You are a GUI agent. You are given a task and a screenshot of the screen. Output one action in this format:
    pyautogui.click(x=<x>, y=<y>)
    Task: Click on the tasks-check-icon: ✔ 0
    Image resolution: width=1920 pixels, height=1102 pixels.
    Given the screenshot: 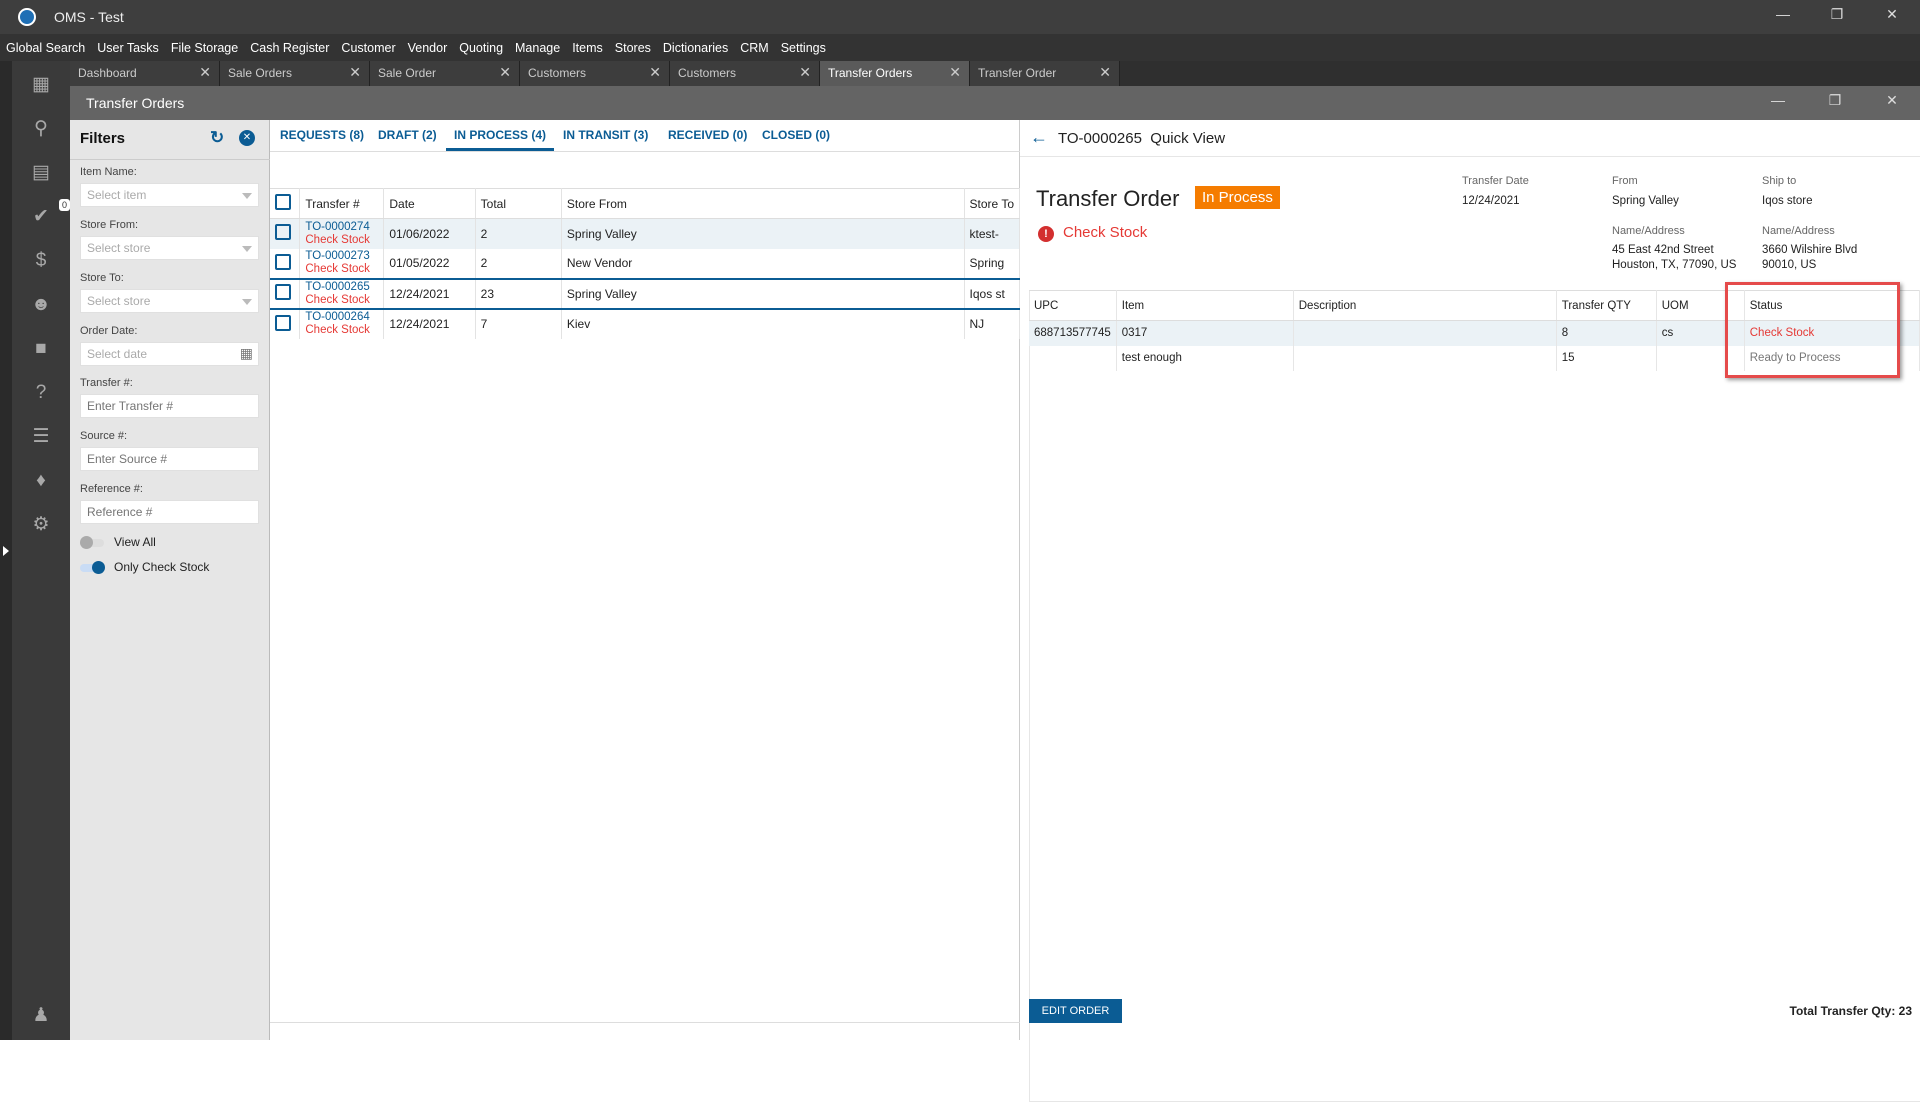 What is the action you would take?
    pyautogui.click(x=50, y=214)
    